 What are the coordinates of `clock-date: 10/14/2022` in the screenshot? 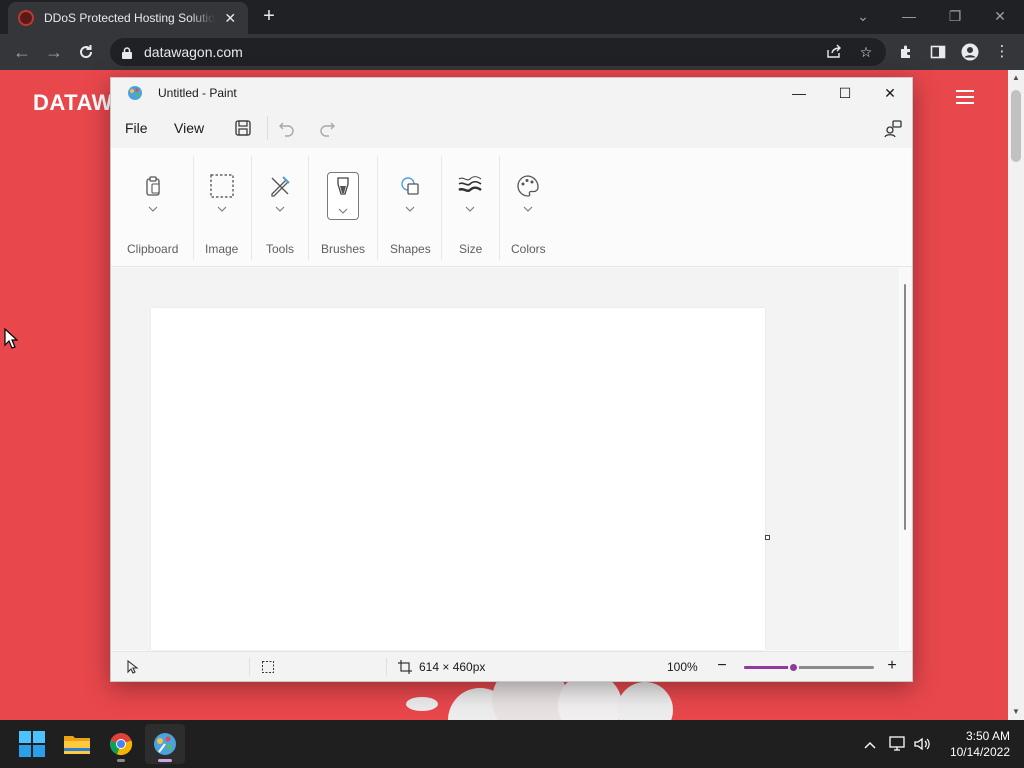 It's located at (979, 752).